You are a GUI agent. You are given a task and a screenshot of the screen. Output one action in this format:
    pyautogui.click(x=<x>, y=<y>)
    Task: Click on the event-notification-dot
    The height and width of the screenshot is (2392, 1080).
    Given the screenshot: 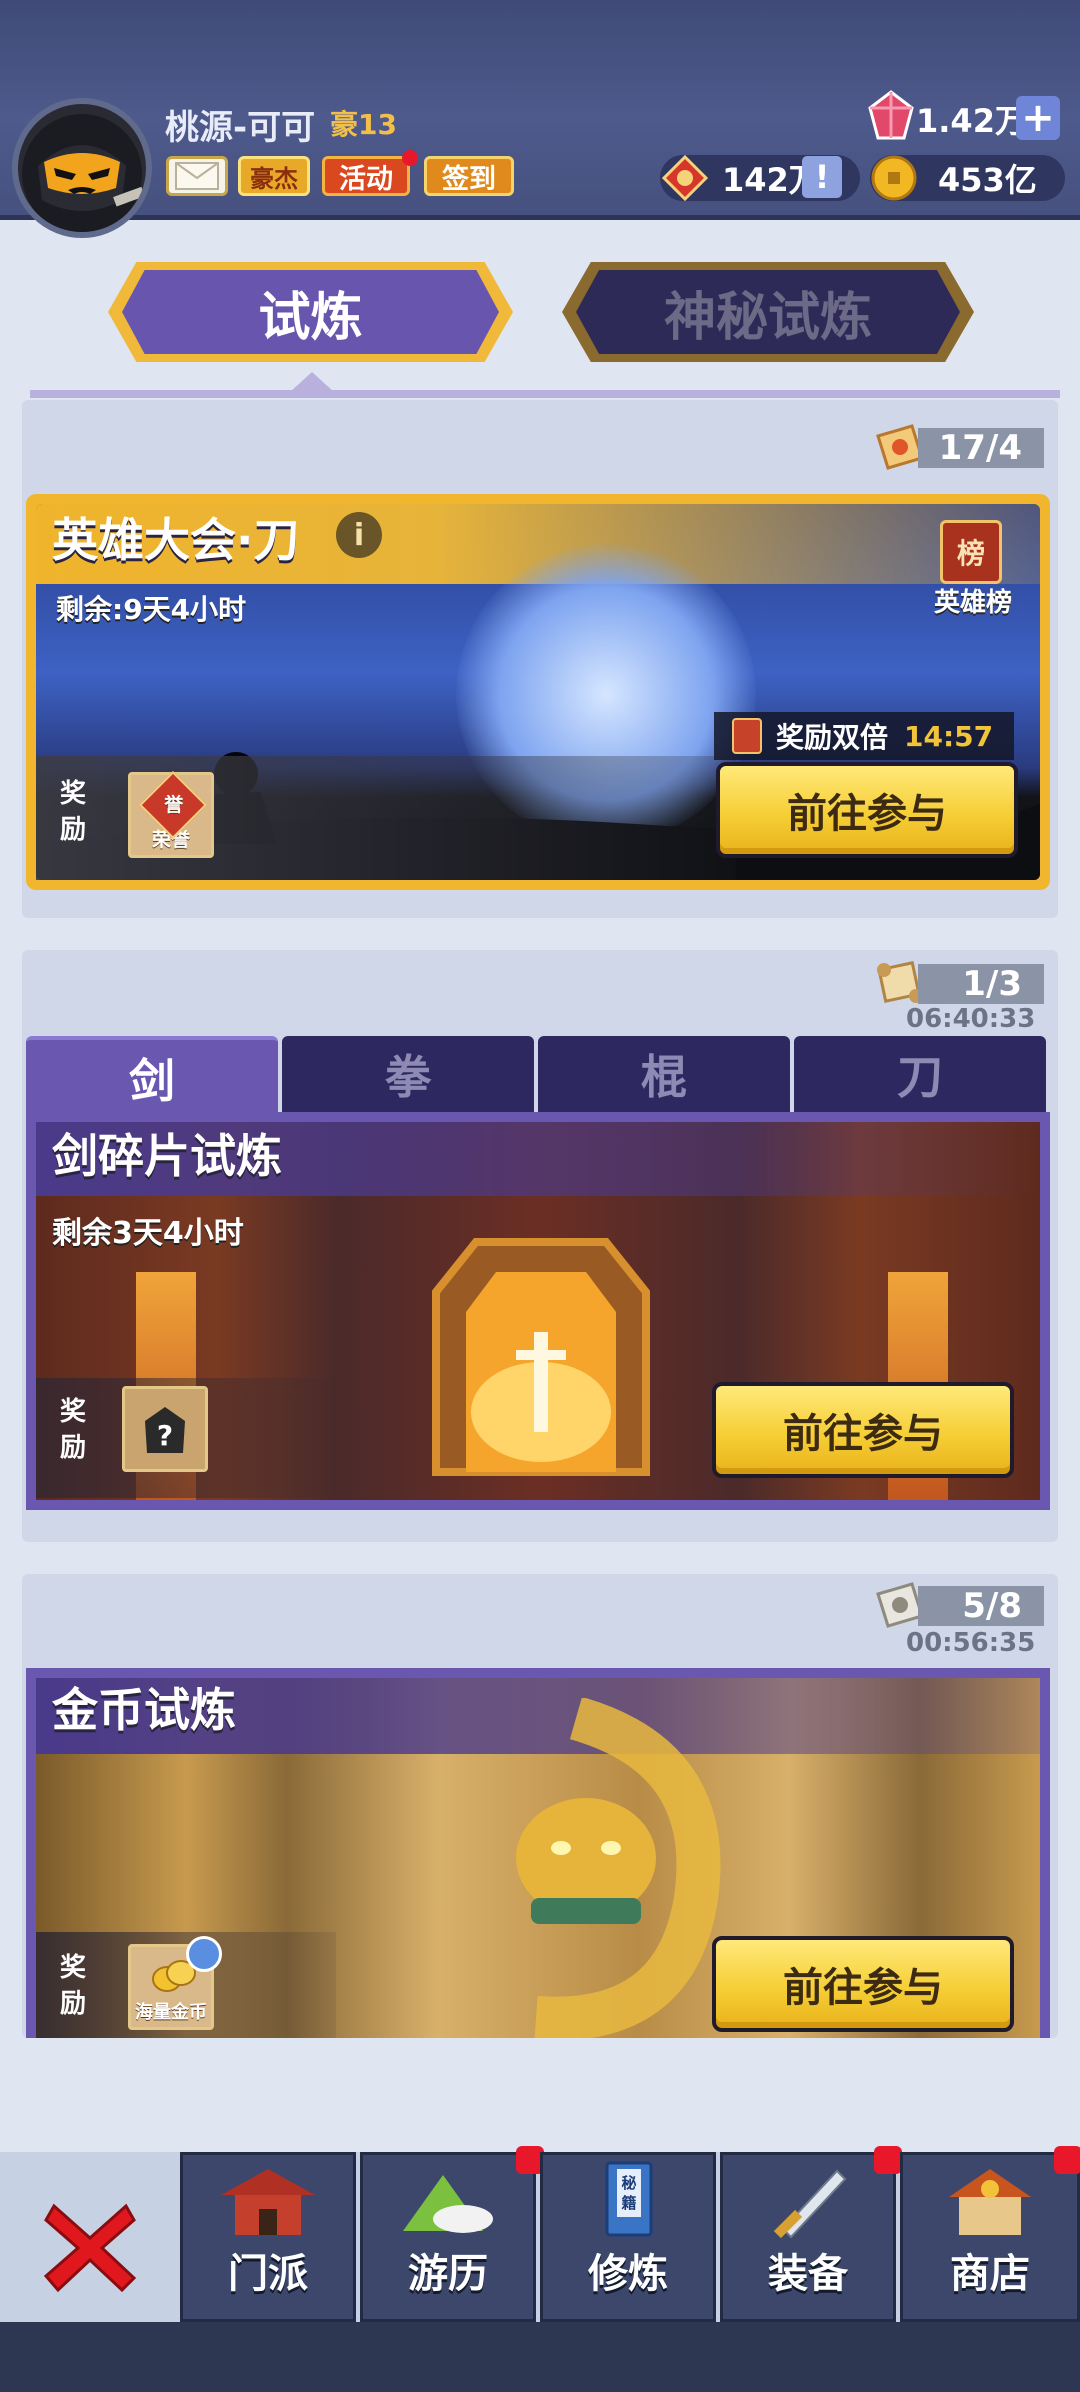 What is the action you would take?
    pyautogui.click(x=410, y=158)
    